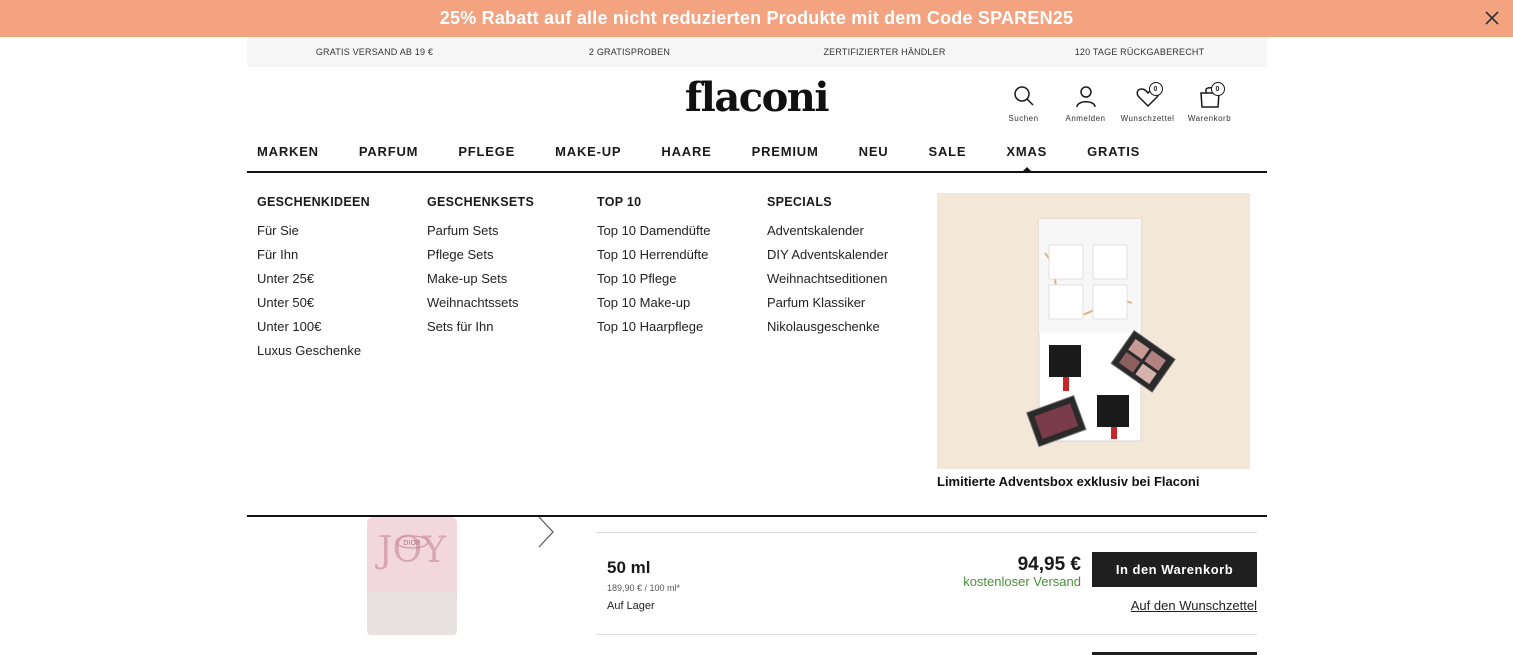 The height and width of the screenshot is (655, 1513). I want to click on menu-link: Parfum Sets, so click(507, 231).